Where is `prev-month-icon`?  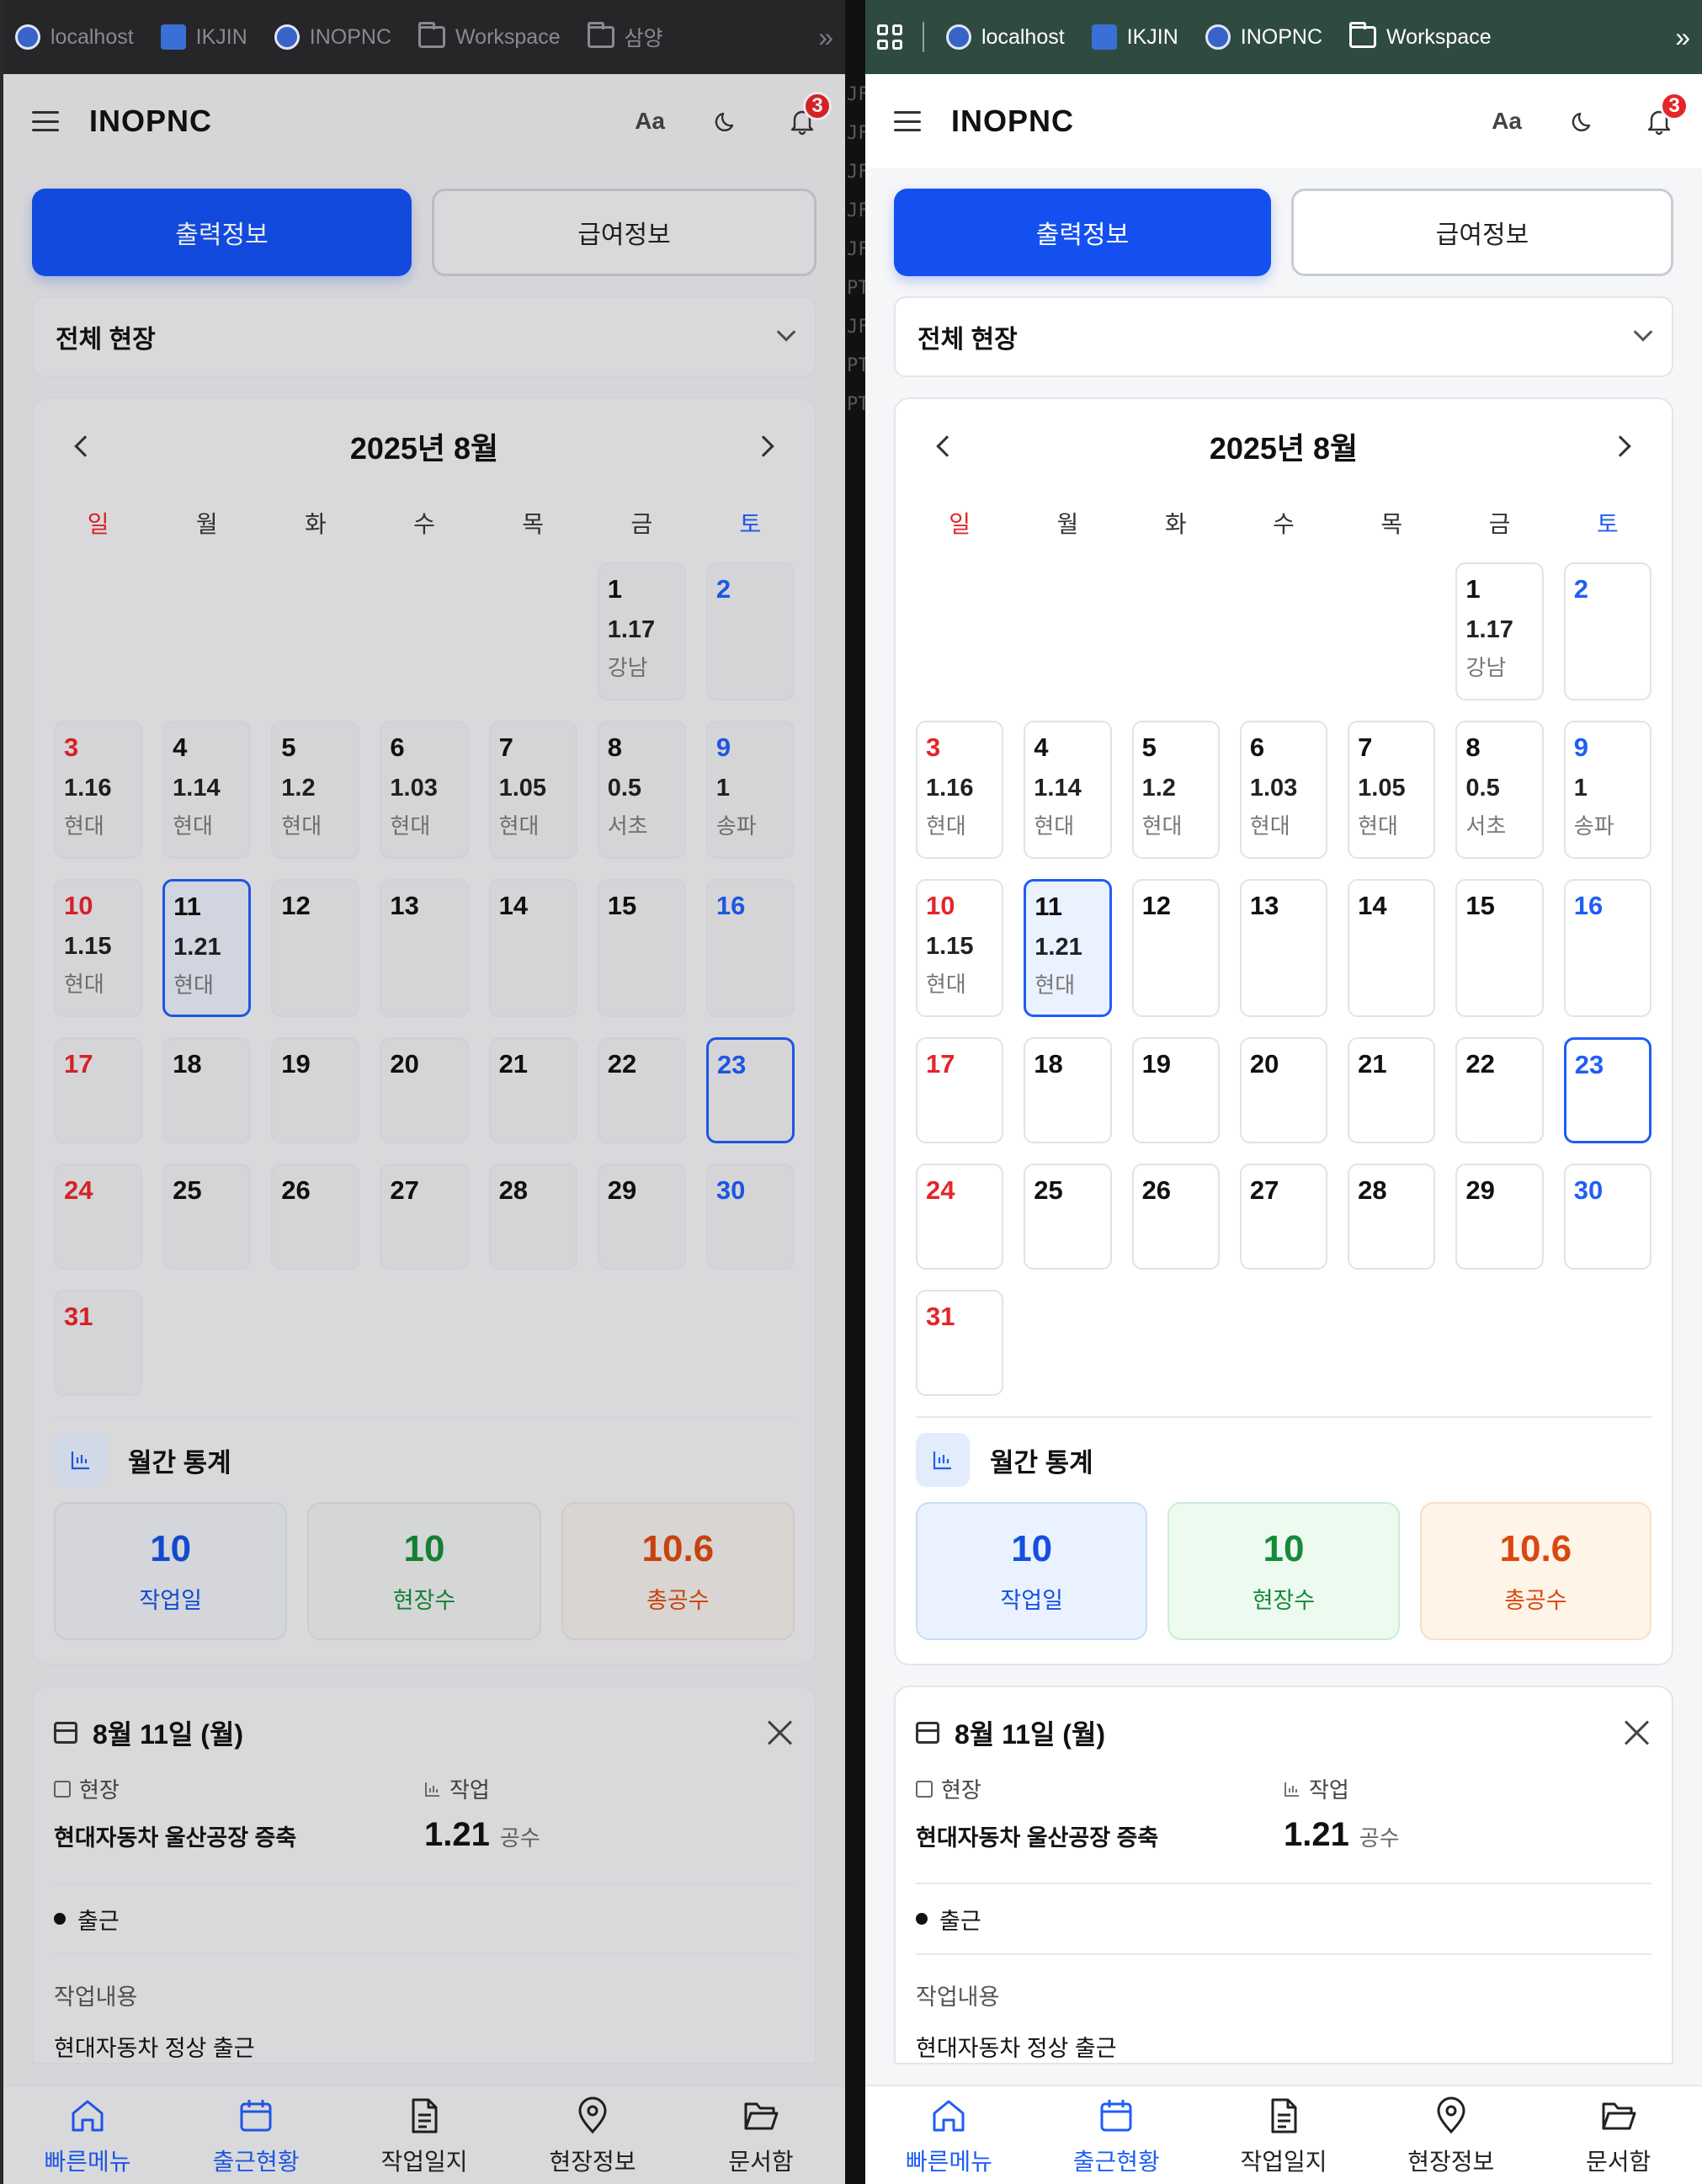
prev-month-icon is located at coordinates (85, 446).